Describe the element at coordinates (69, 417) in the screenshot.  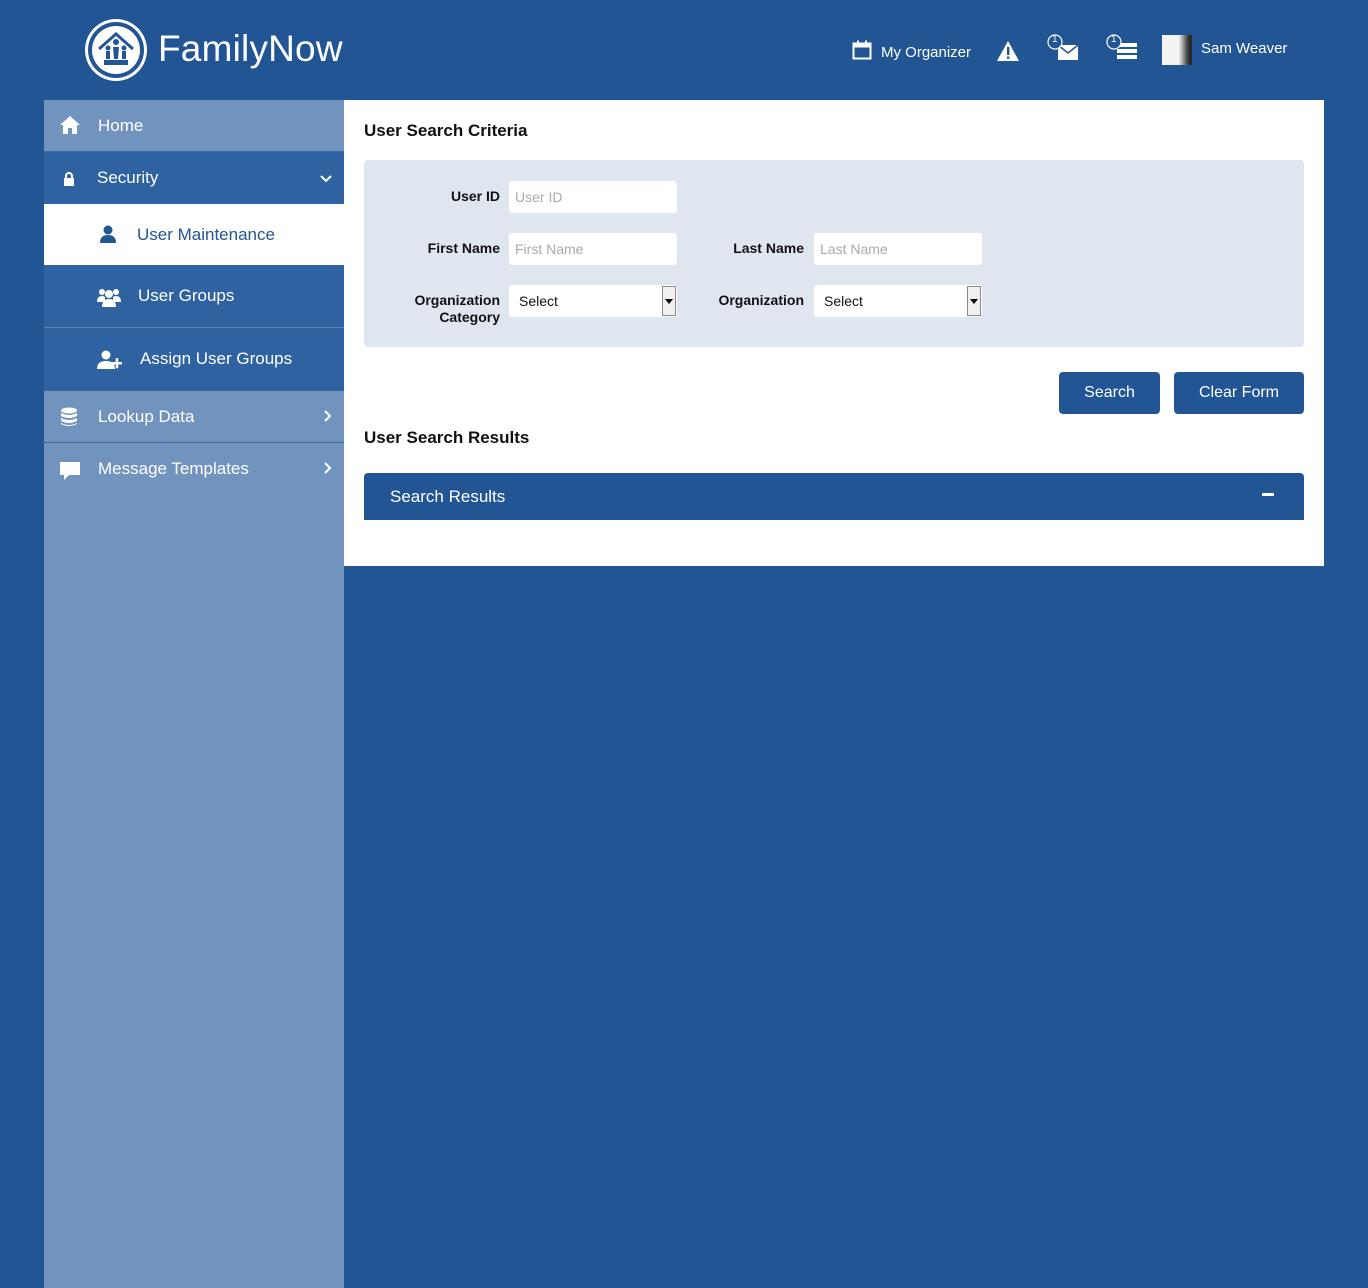
I see `database-icon` at that location.